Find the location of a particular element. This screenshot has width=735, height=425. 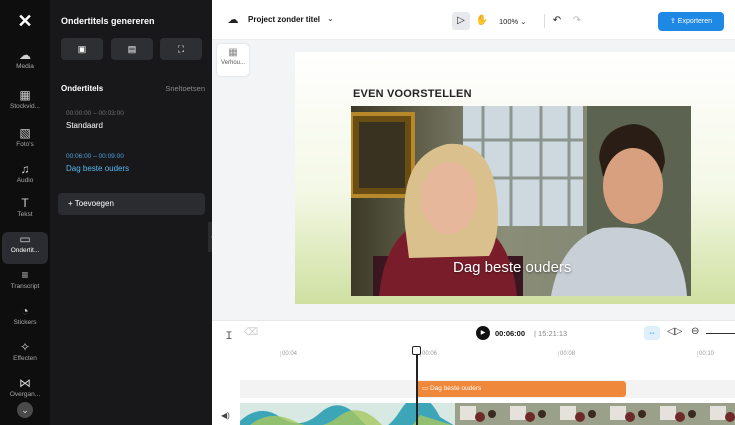

subtitle-cue: 00:00:00 – 00:03:00 Standaard is located at coordinates (136, 120).